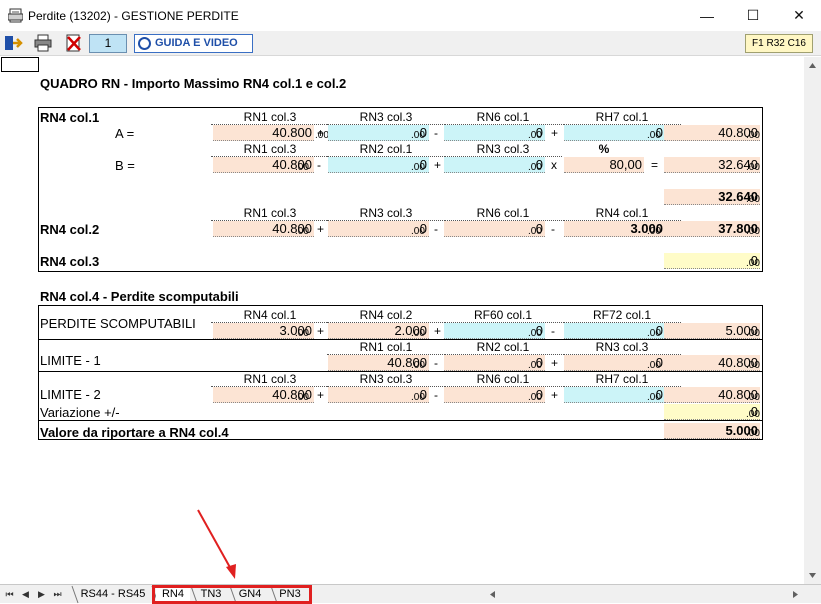 The width and height of the screenshot is (821, 604). What do you see at coordinates (554, 165) in the screenshot?
I see `operator: x` at bounding box center [554, 165].